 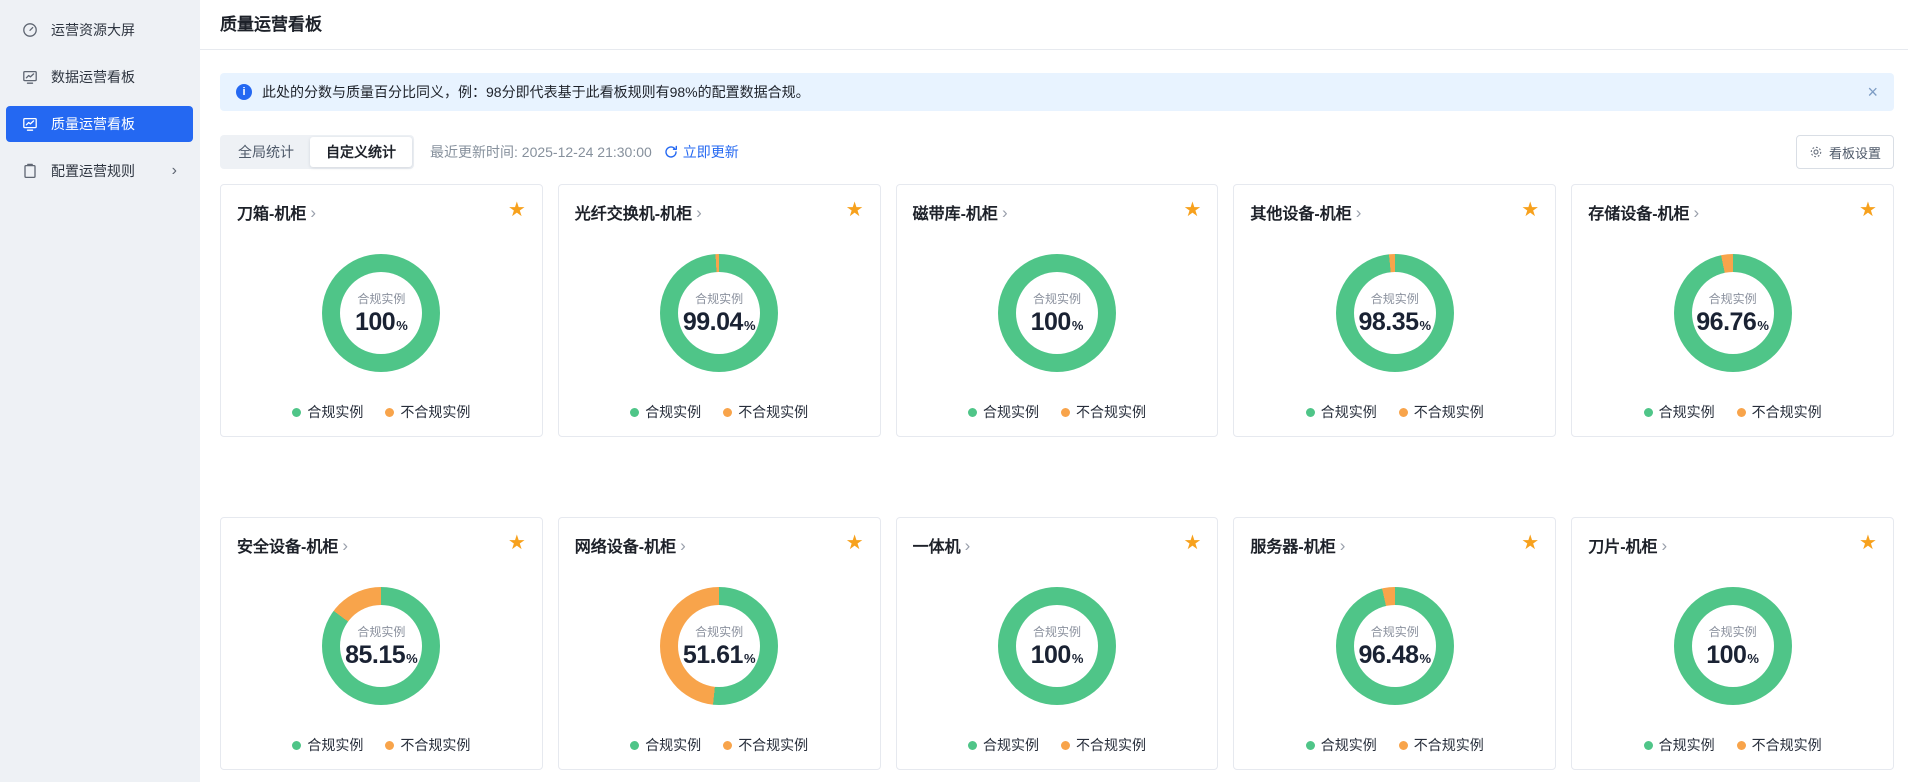 What do you see at coordinates (266, 152) in the screenshot?
I see `tab-global-stats: 全局统计` at bounding box center [266, 152].